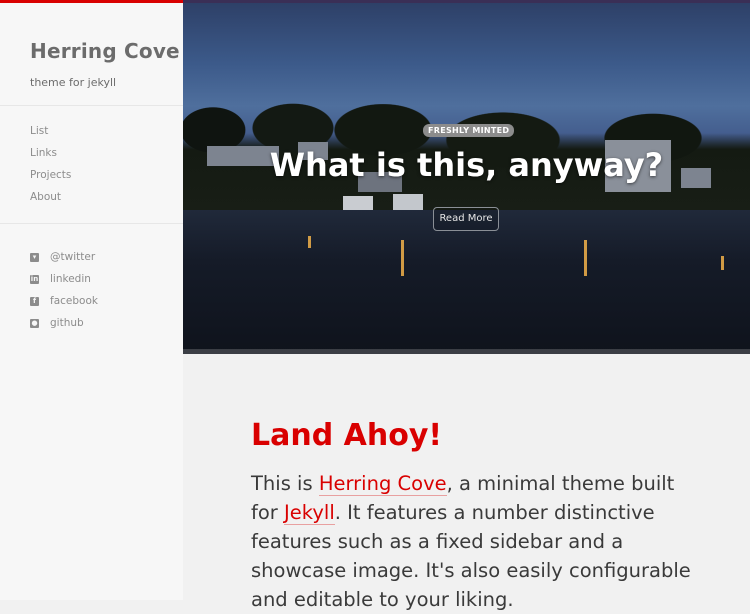 The height and width of the screenshot is (614, 750). Describe the element at coordinates (73, 257) in the screenshot. I see `social-label: @twitter` at that location.